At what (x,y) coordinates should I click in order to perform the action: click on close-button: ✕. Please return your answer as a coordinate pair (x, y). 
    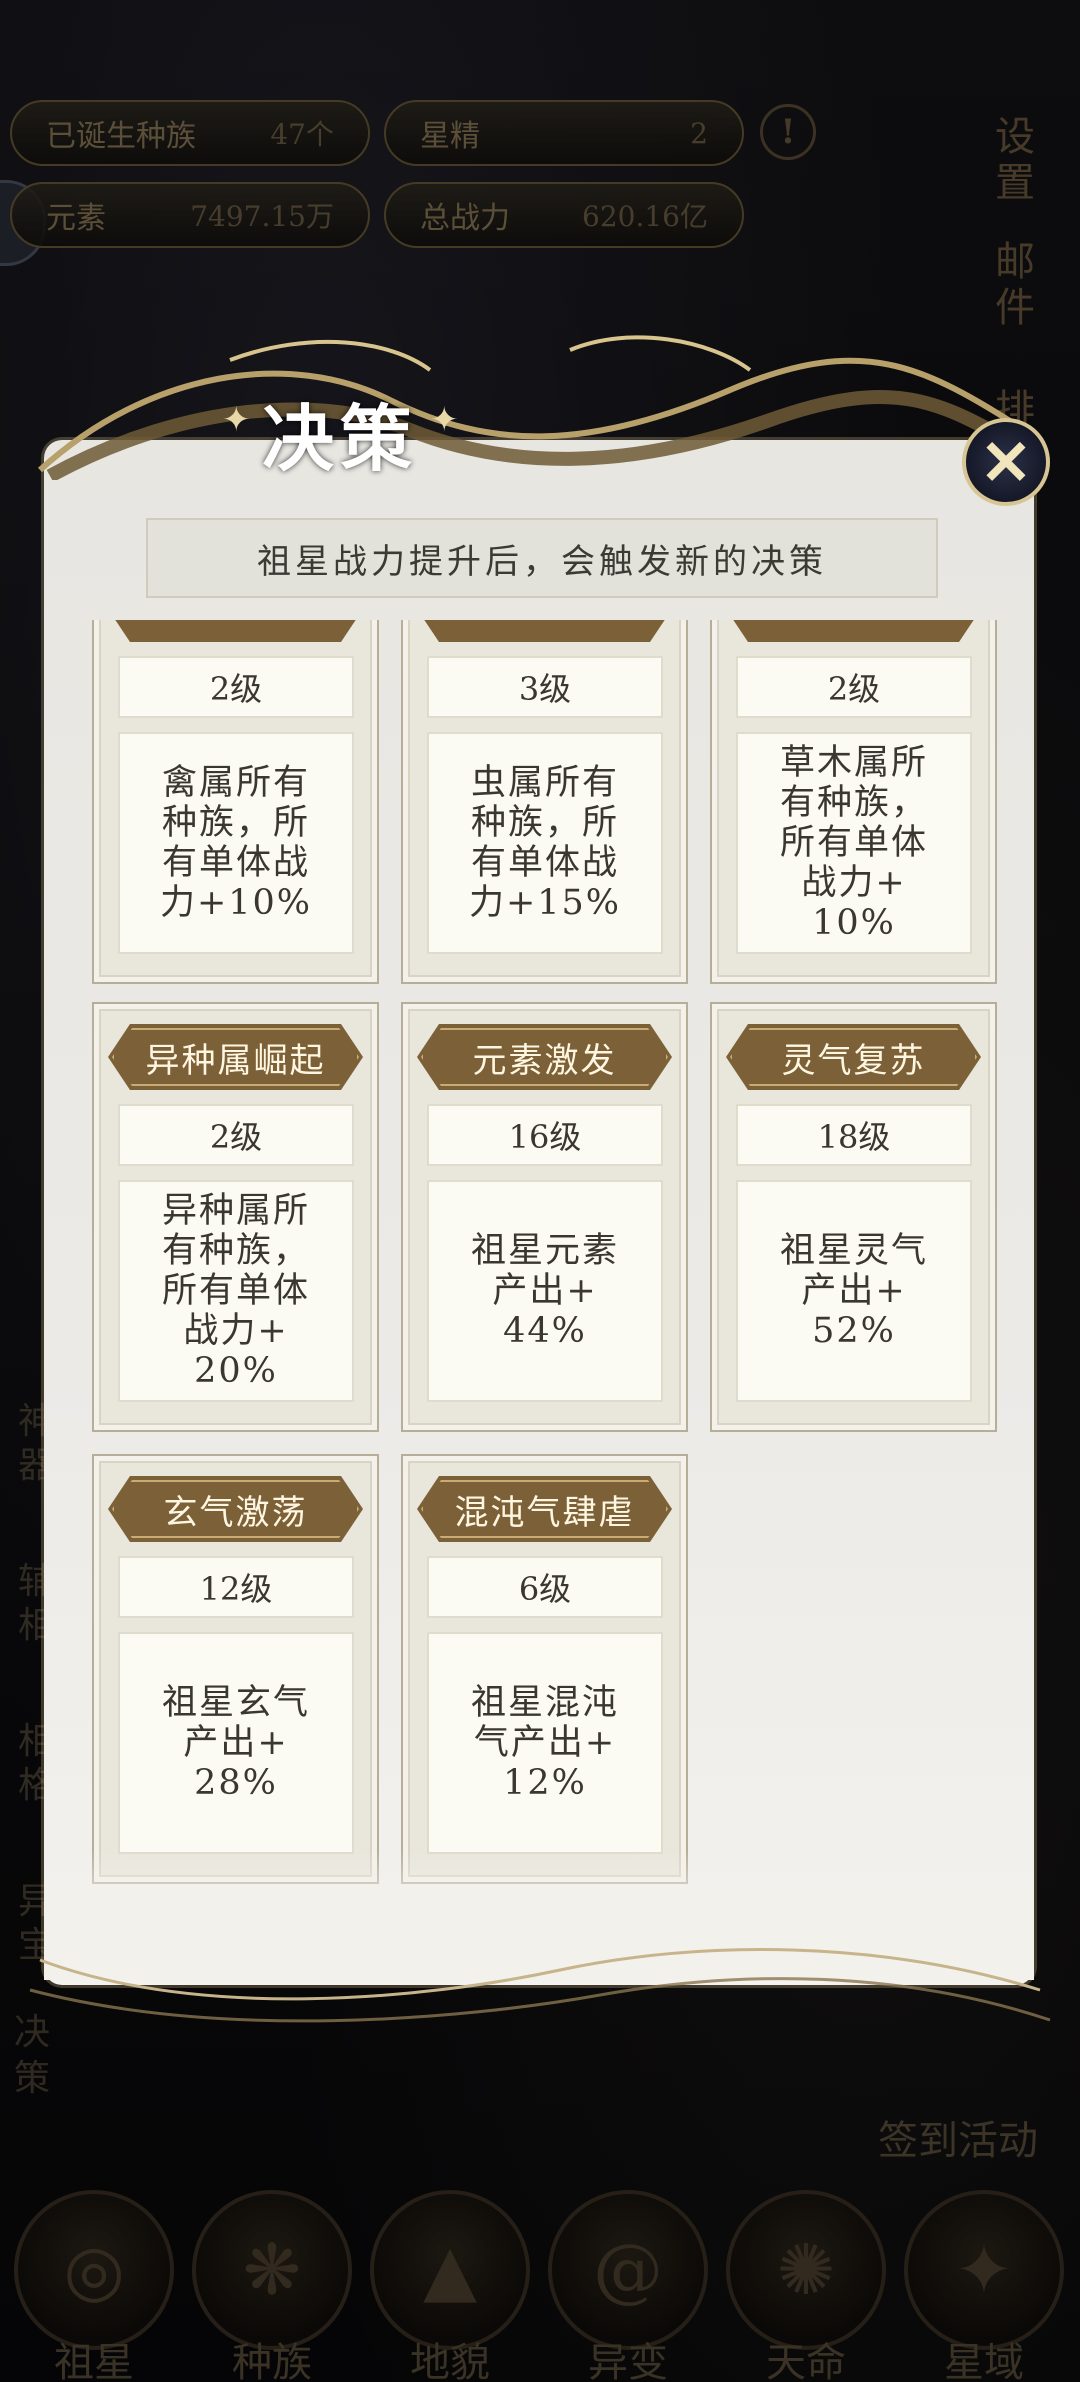
    Looking at the image, I should click on (1006, 462).